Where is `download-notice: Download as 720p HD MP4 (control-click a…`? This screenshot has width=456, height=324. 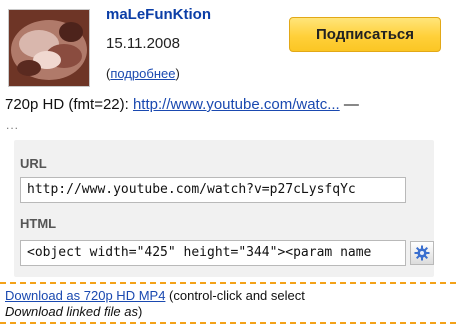 download-notice: Download as 720p HD MP4 (control-click a… is located at coordinates (227, 304).